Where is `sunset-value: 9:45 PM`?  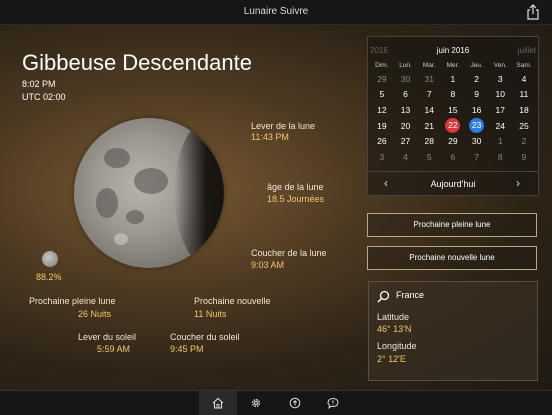 sunset-value: 9:45 PM is located at coordinates (187, 349).